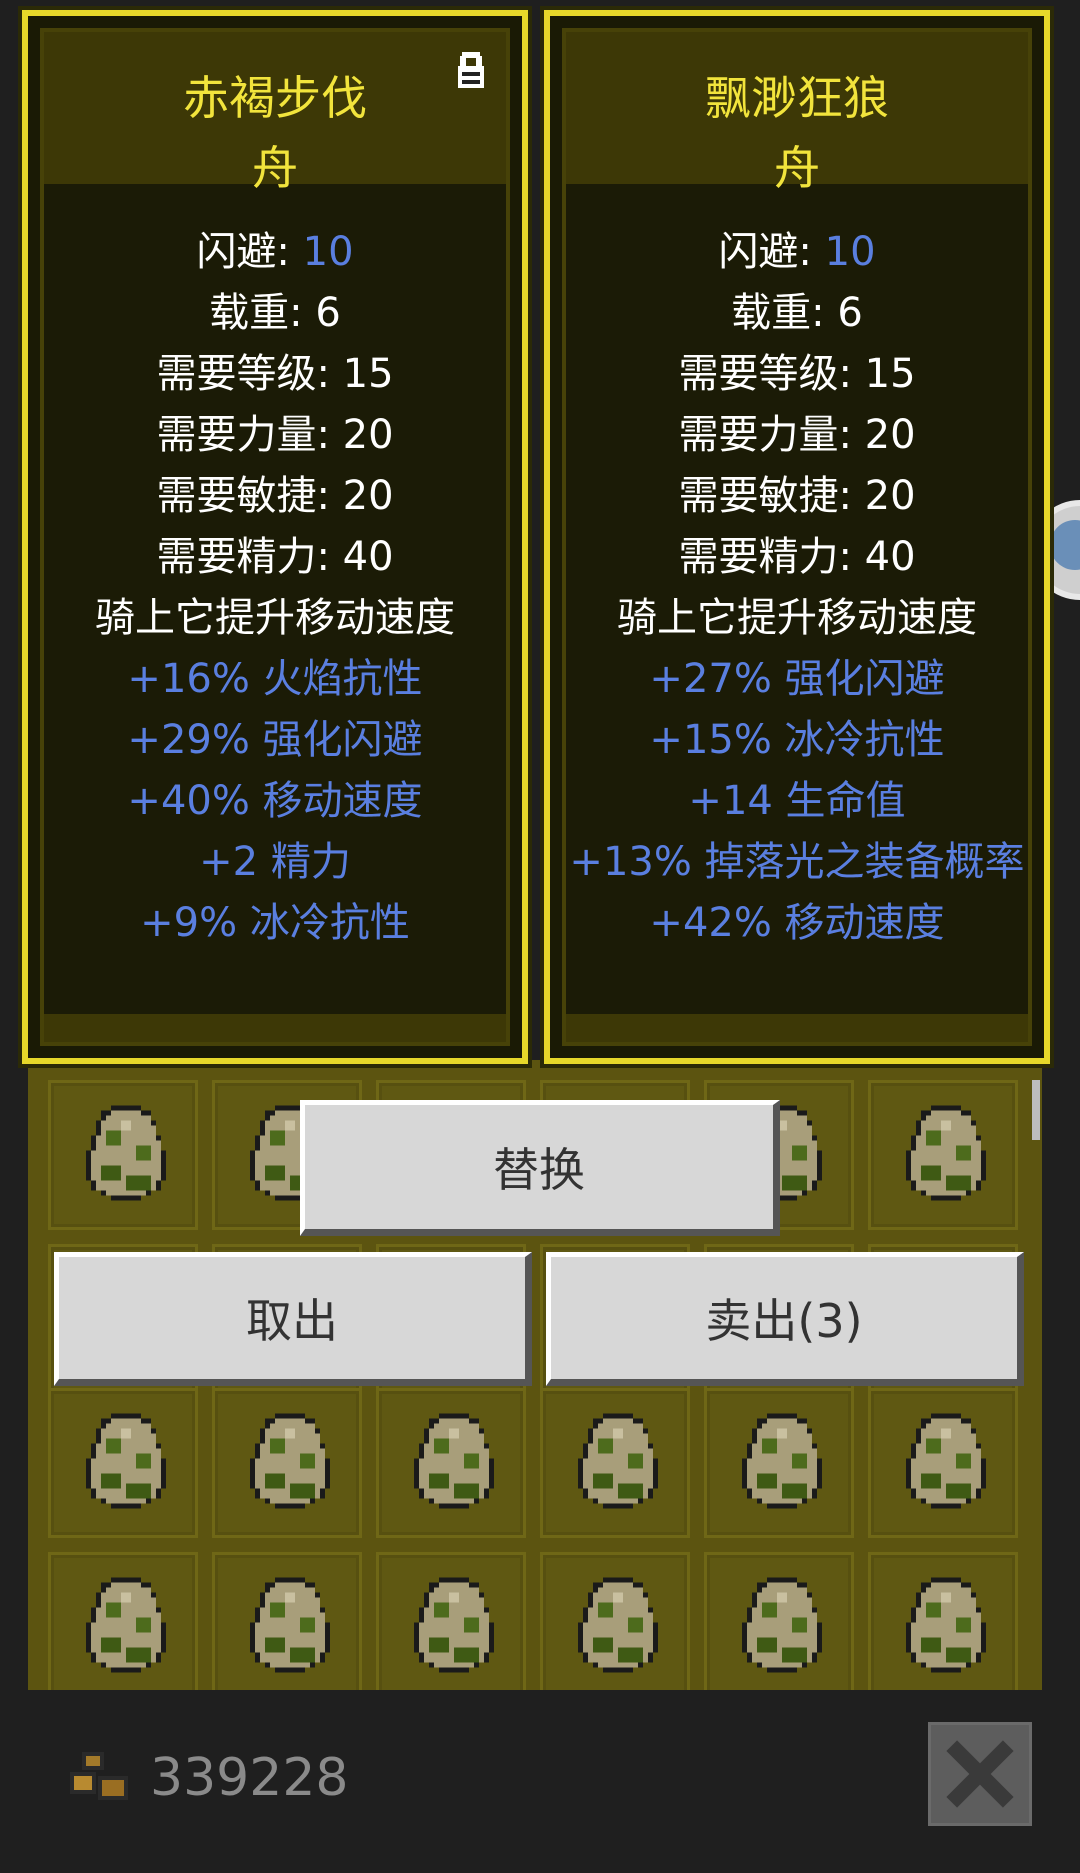 This screenshot has height=1873, width=1080. I want to click on stat-label: +13% 掉落光之装备概率, so click(797, 862).